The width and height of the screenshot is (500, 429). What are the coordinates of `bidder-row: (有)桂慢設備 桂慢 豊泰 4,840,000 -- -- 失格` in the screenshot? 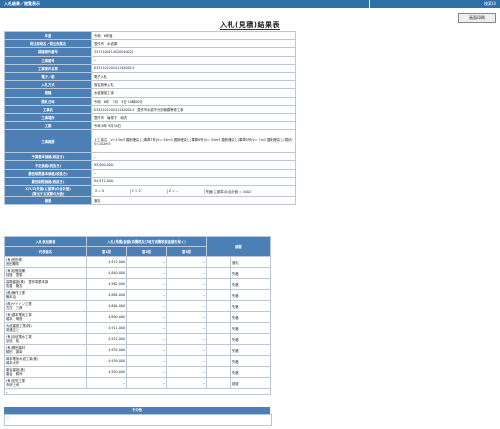 It's located at (137, 273).